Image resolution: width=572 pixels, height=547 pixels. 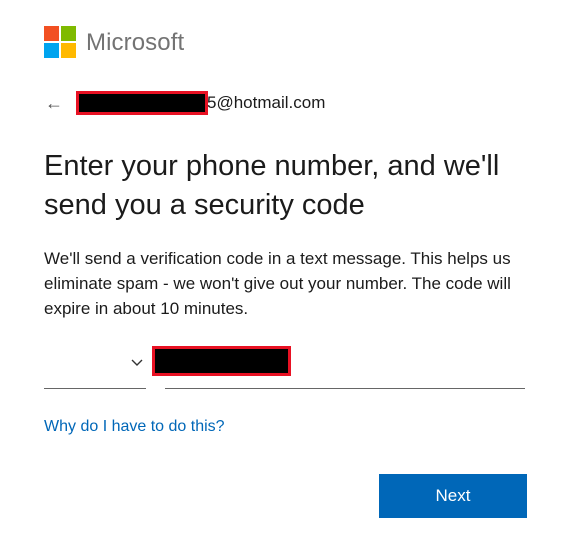 What do you see at coordinates (142, 103) in the screenshot?
I see `redacted-email-prefix` at bounding box center [142, 103].